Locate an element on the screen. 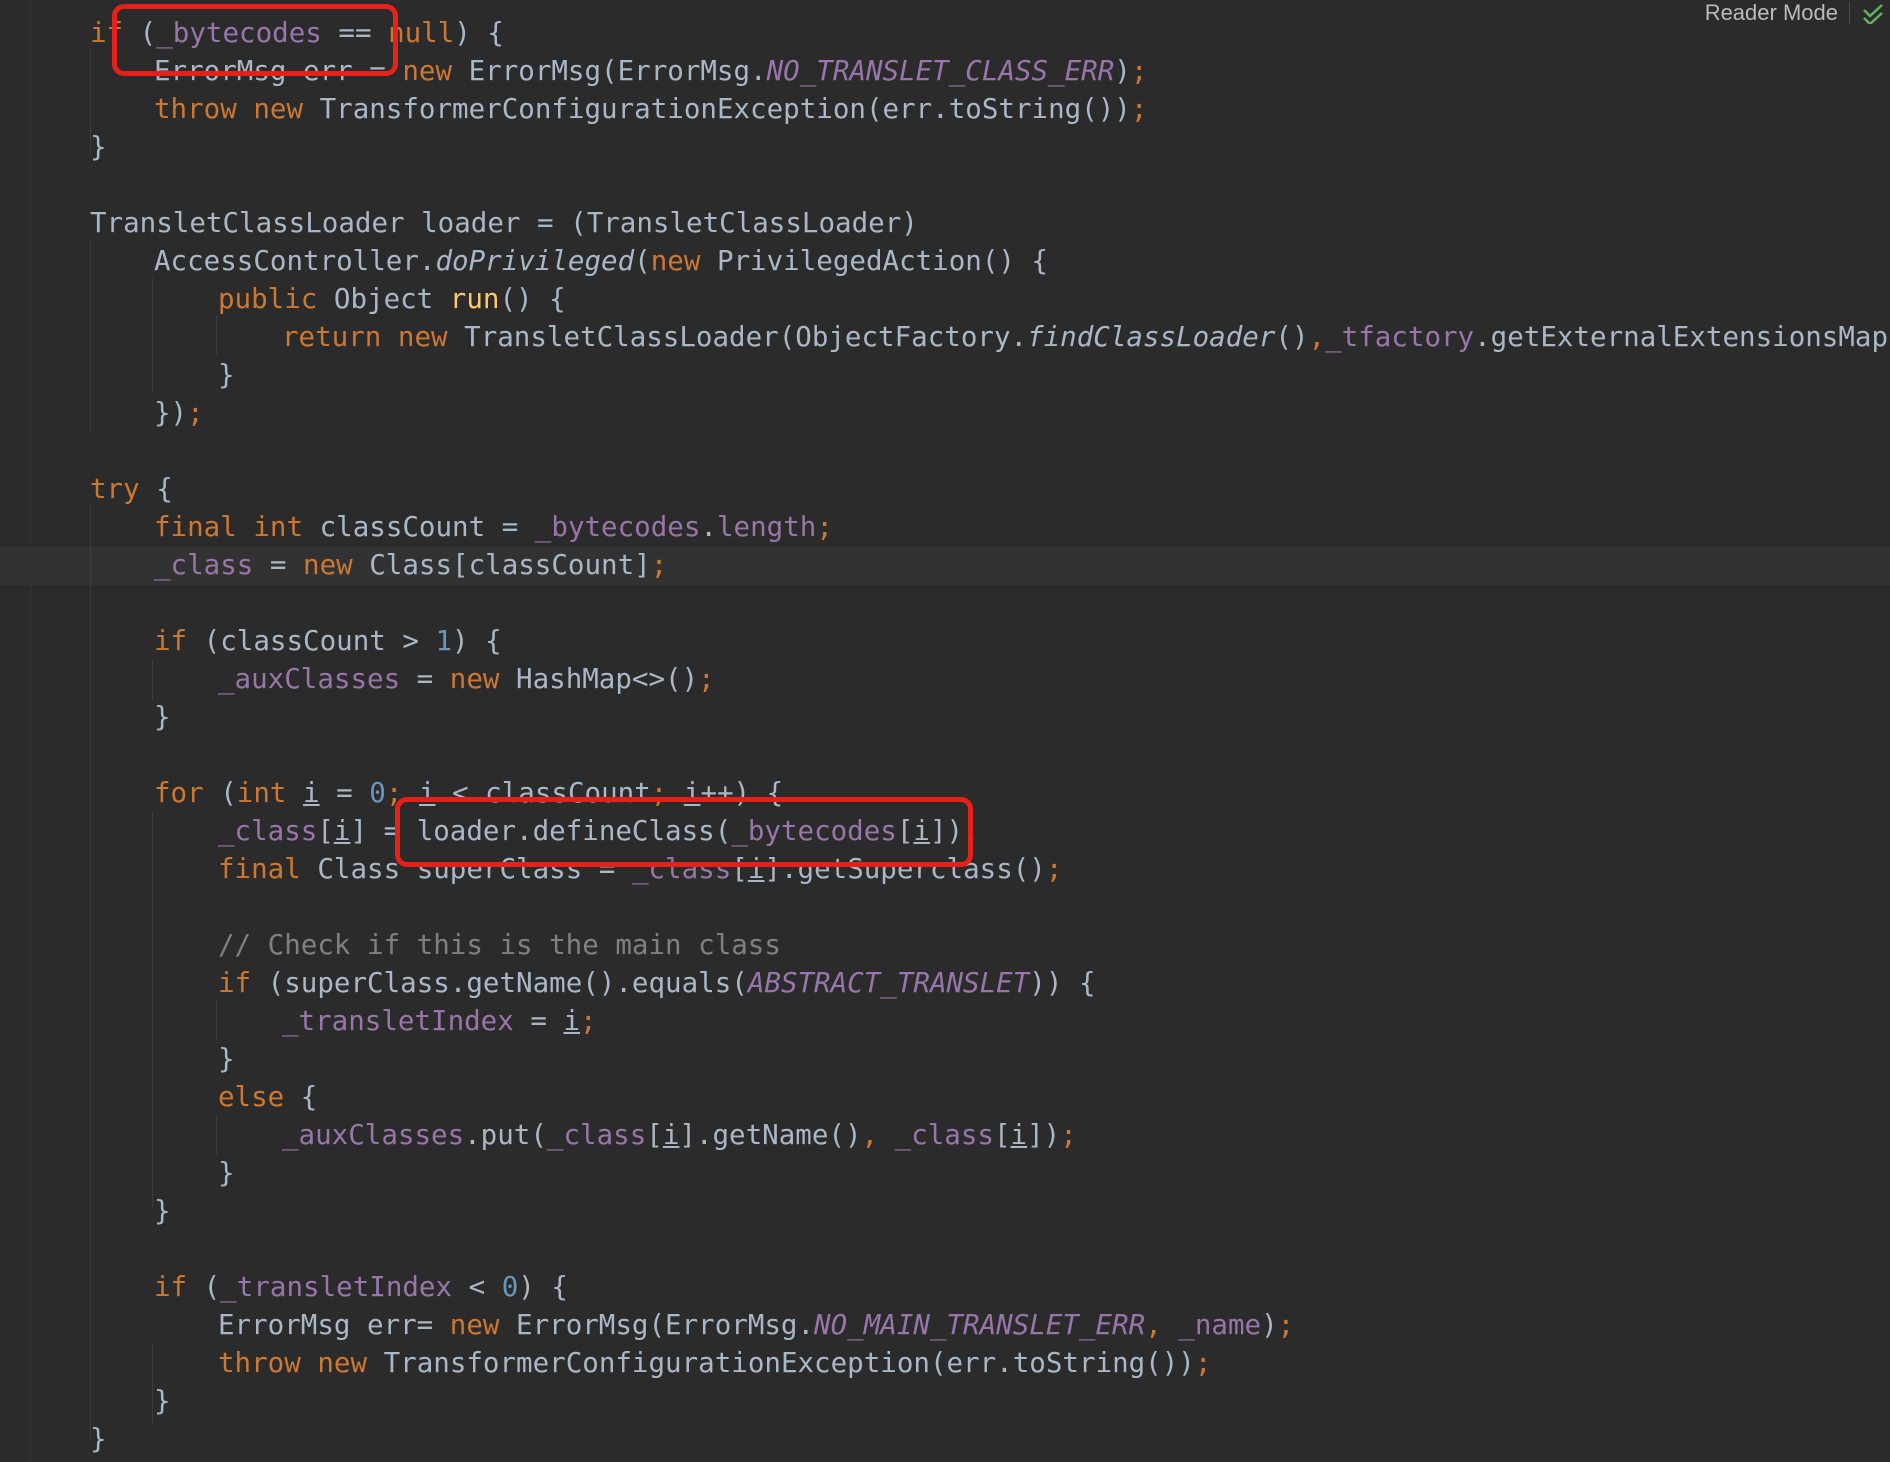 This screenshot has height=1462, width=1890. keyword: return is located at coordinates (332, 337).